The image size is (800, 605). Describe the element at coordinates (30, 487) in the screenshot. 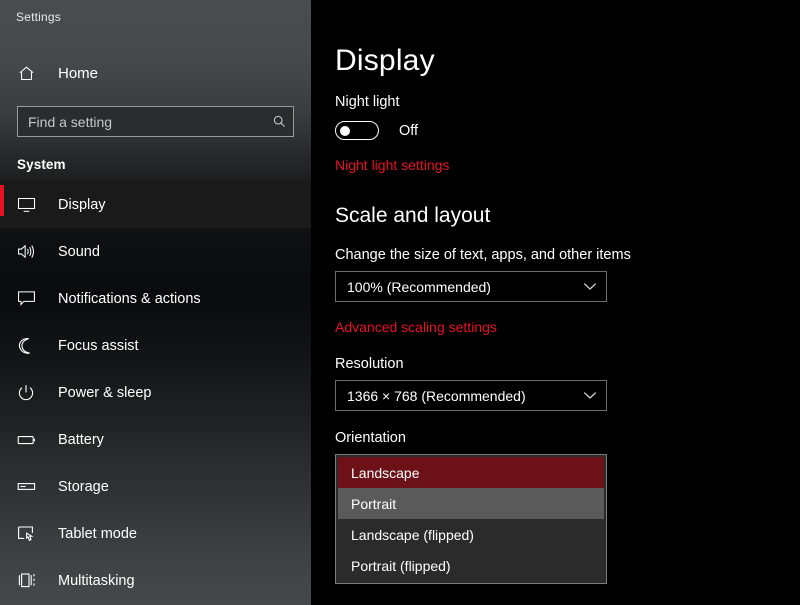

I see `storage-icon` at that location.